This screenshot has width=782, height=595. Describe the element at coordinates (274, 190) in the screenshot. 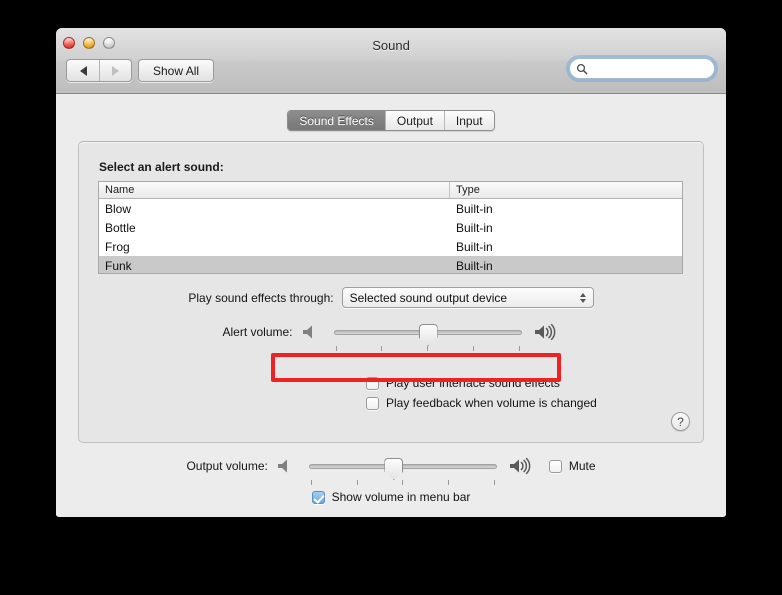

I see `column-header-name: Name` at that location.